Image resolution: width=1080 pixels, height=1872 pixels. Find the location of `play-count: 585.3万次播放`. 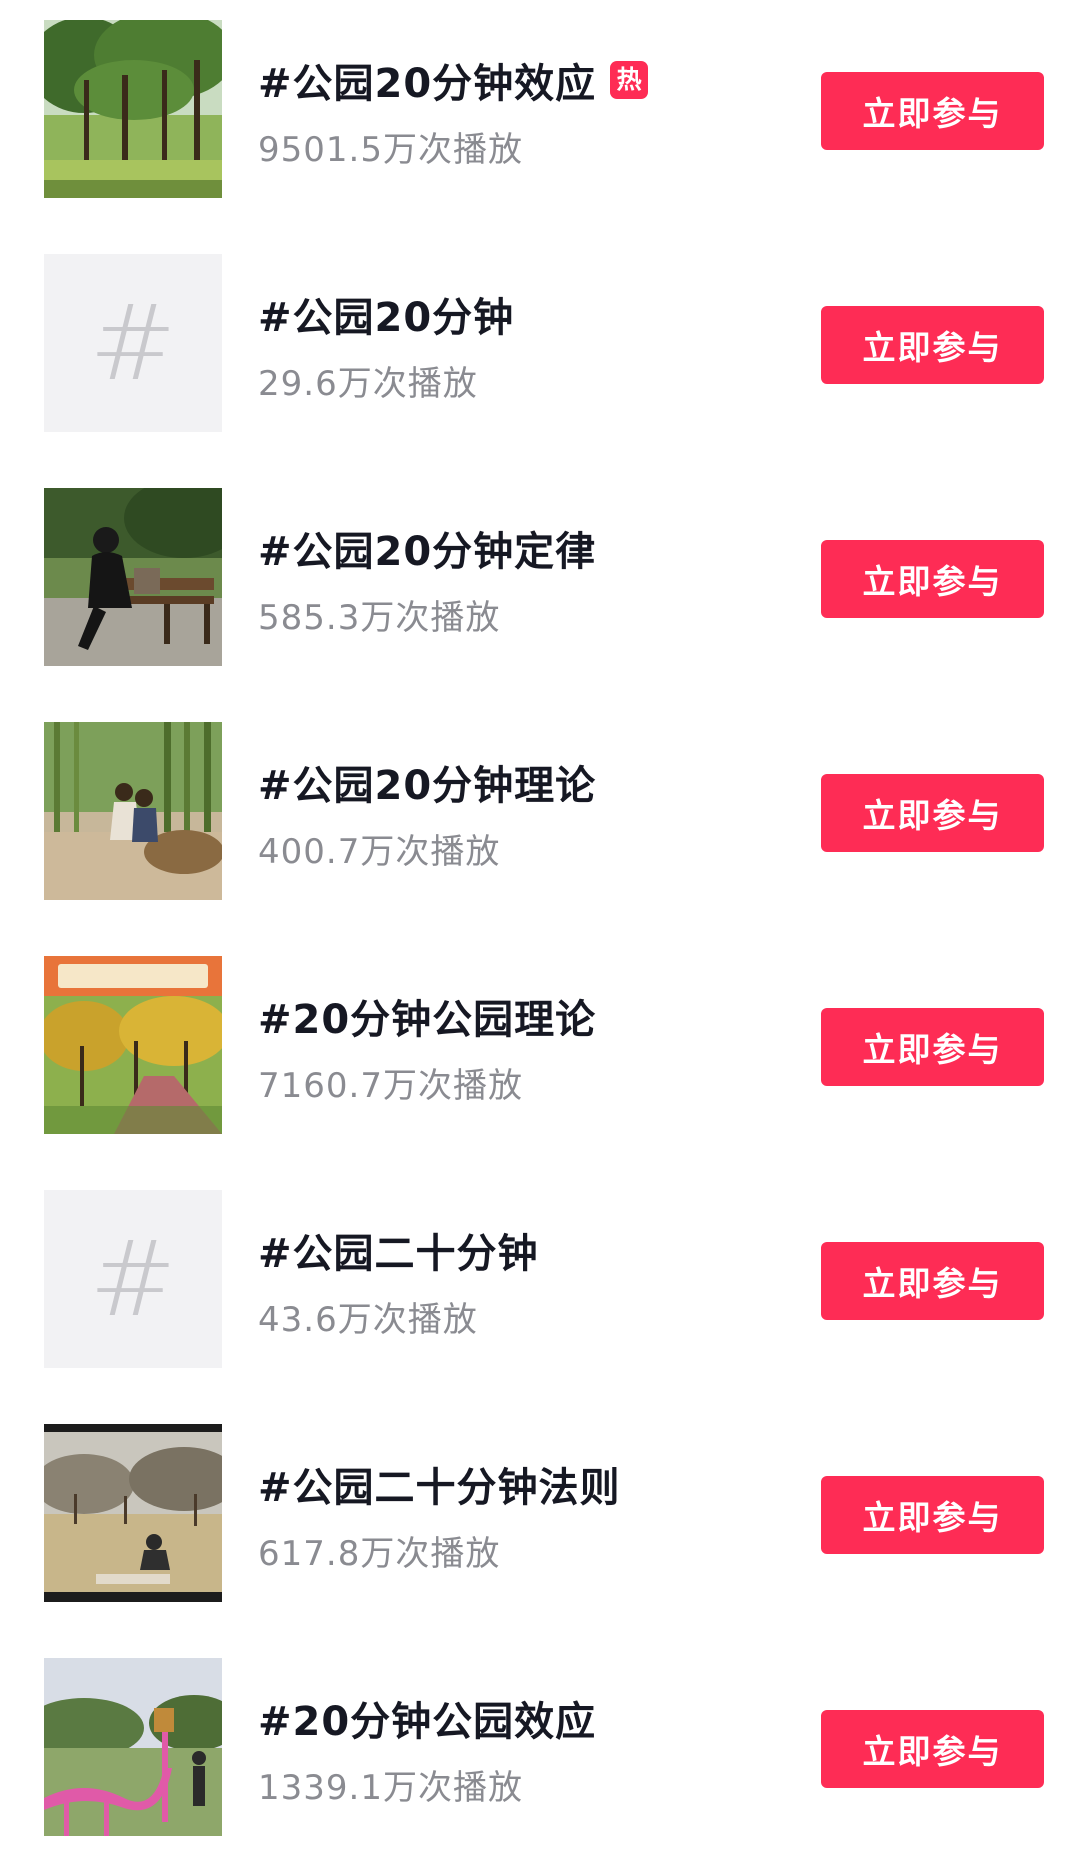

play-count: 585.3万次播放 is located at coordinates (379, 618).